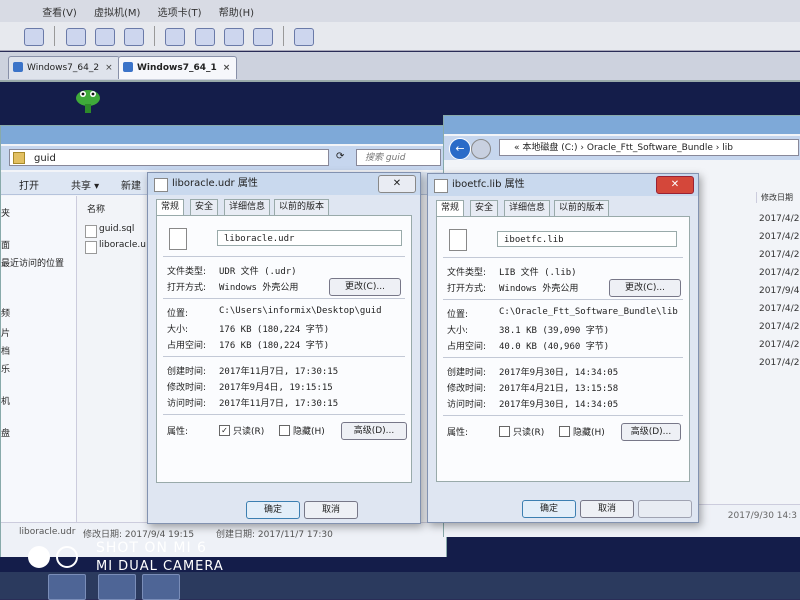  I want to click on folder-icon, so click(19, 158).